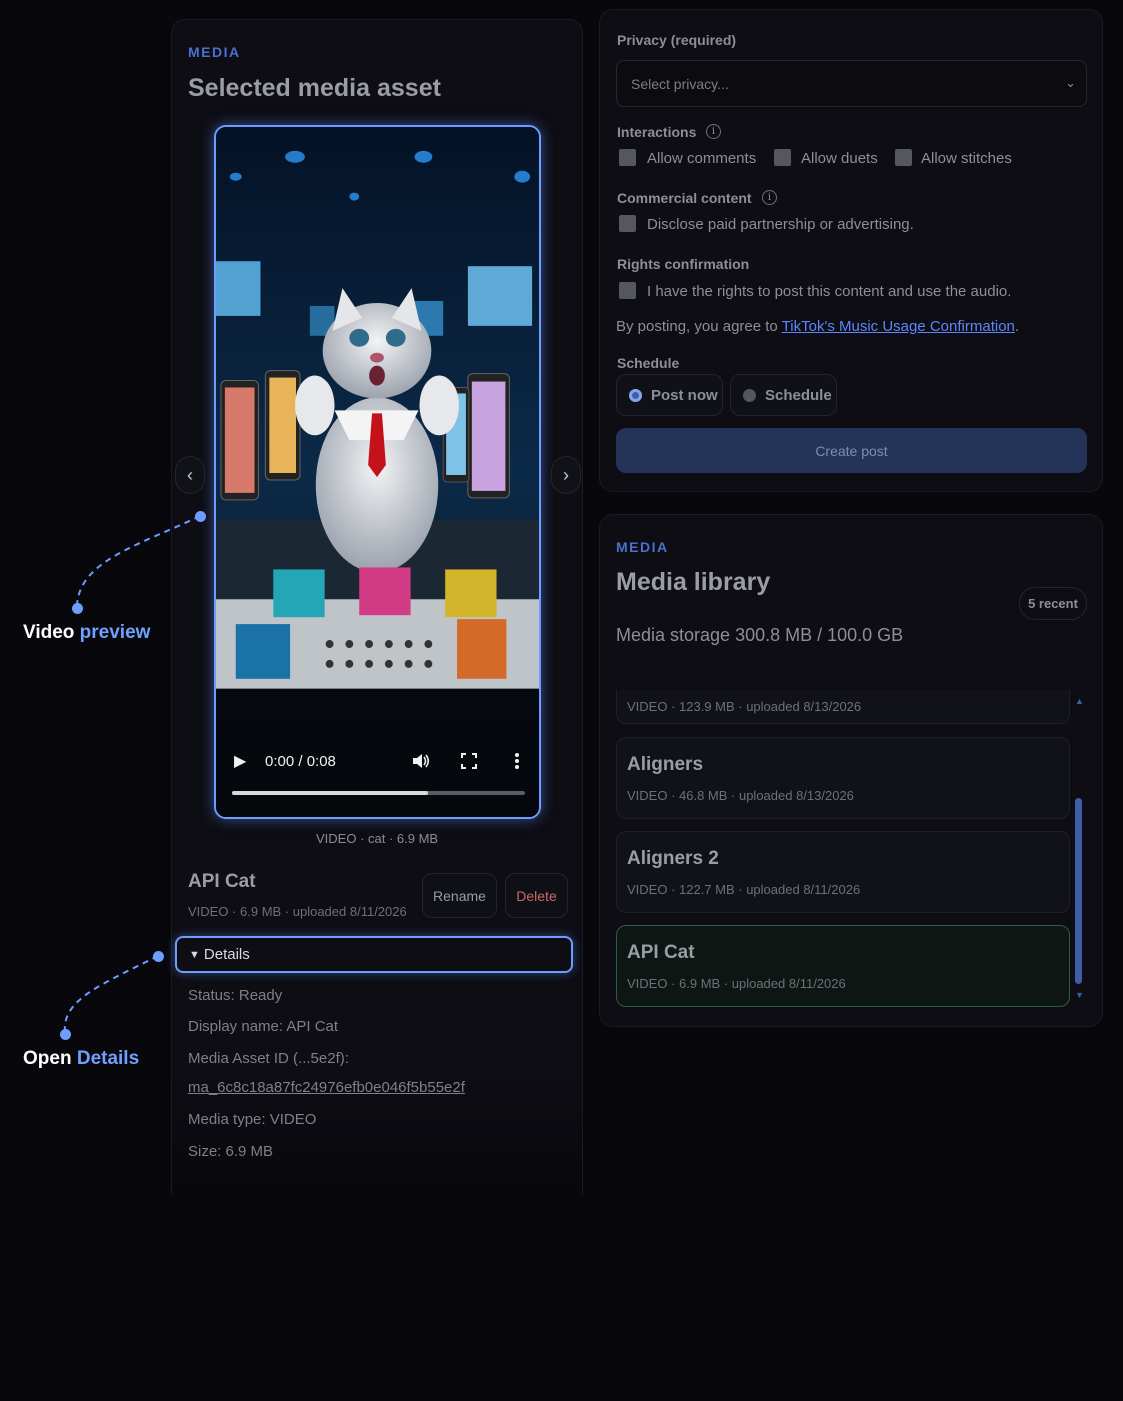  Describe the element at coordinates (231, 1151) in the screenshot. I see `detail-size: Size: 6.9 MB` at that location.